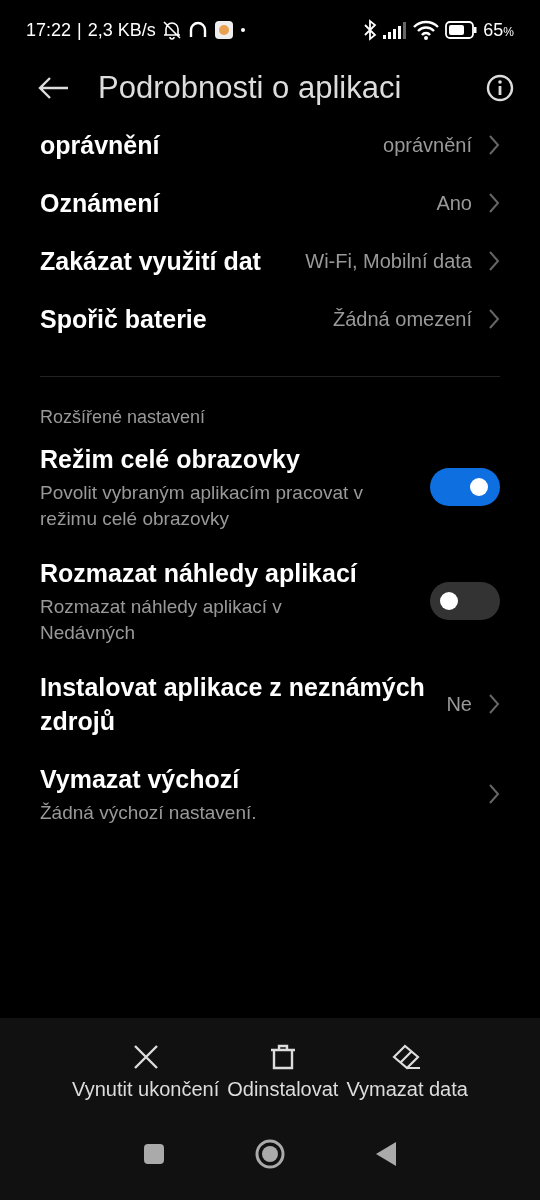 This screenshot has height=1200, width=540. What do you see at coordinates (498, 30) in the screenshot?
I see `battery-percentage: 65%` at bounding box center [498, 30].